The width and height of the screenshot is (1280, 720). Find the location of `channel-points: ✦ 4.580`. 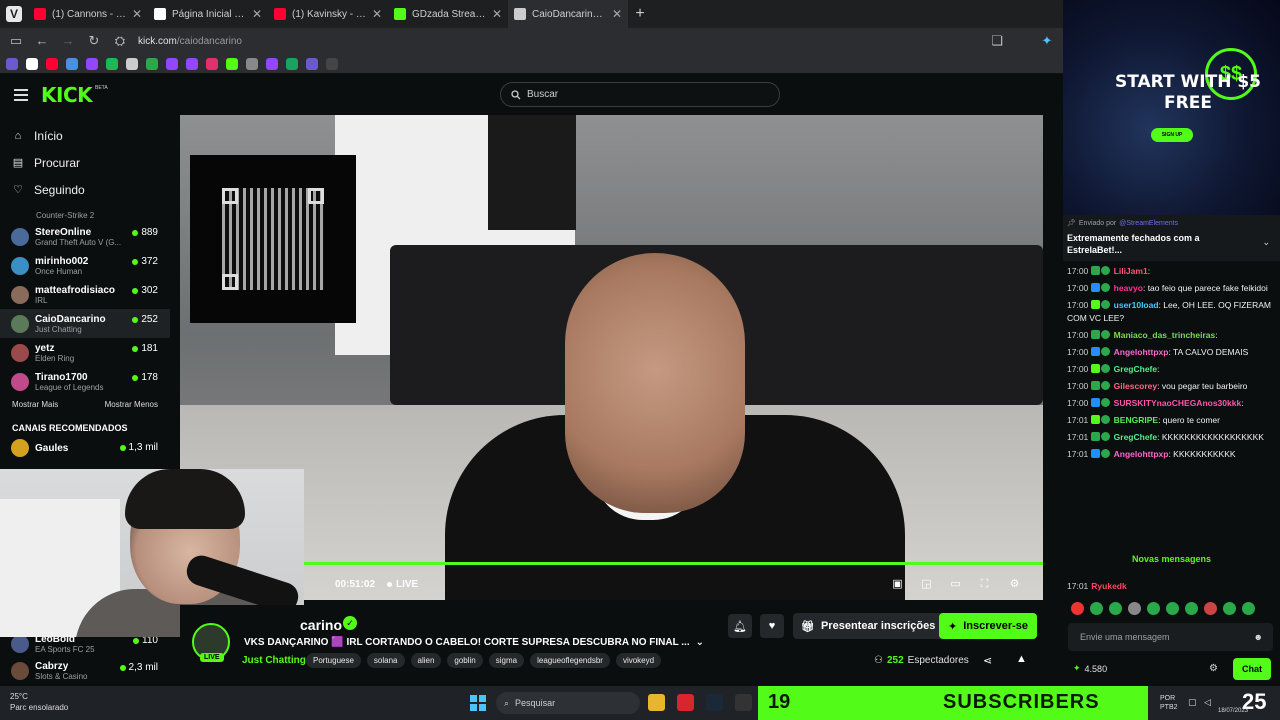

channel-points: ✦ 4.580 is located at coordinates (1090, 668).